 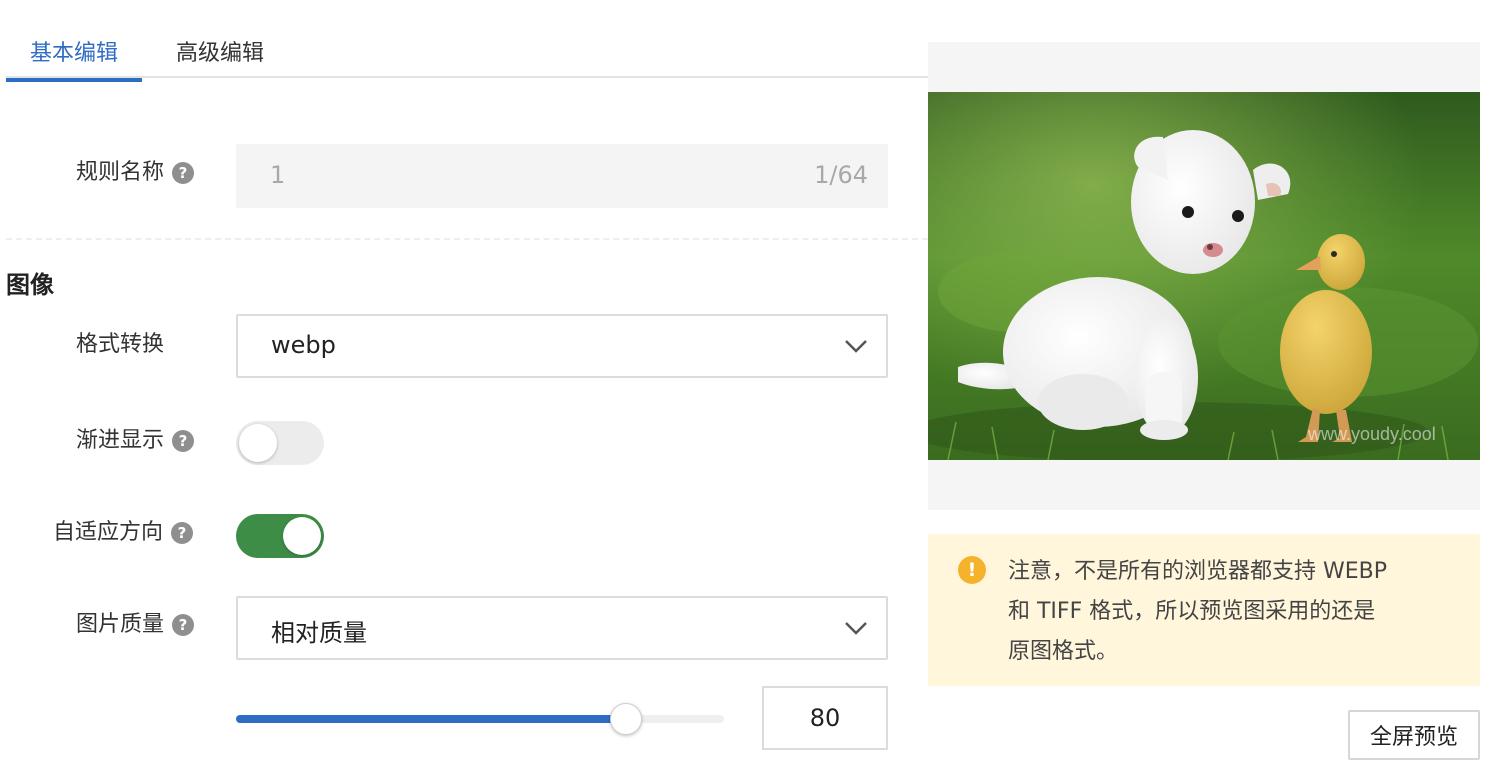 I want to click on quality-number-input: 80, so click(x=825, y=718).